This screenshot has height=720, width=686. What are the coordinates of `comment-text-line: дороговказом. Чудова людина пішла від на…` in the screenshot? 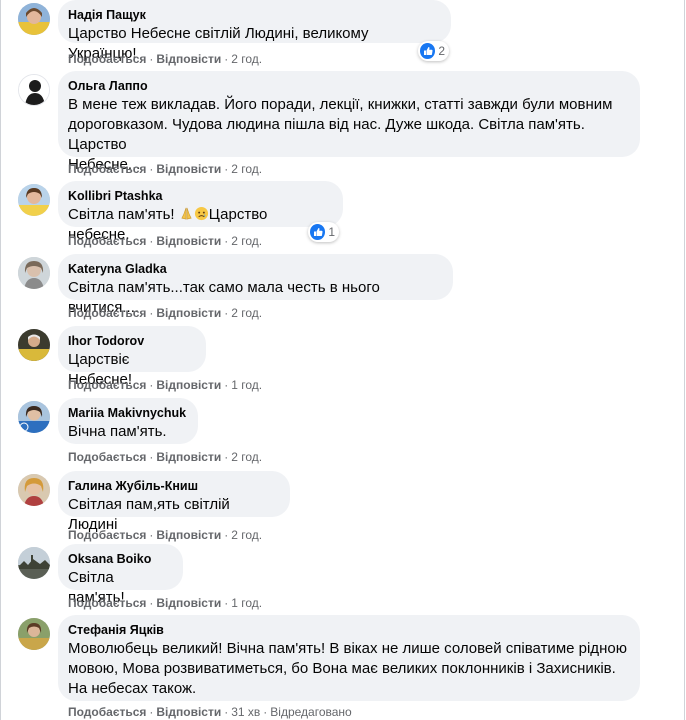 It's located at (326, 134).